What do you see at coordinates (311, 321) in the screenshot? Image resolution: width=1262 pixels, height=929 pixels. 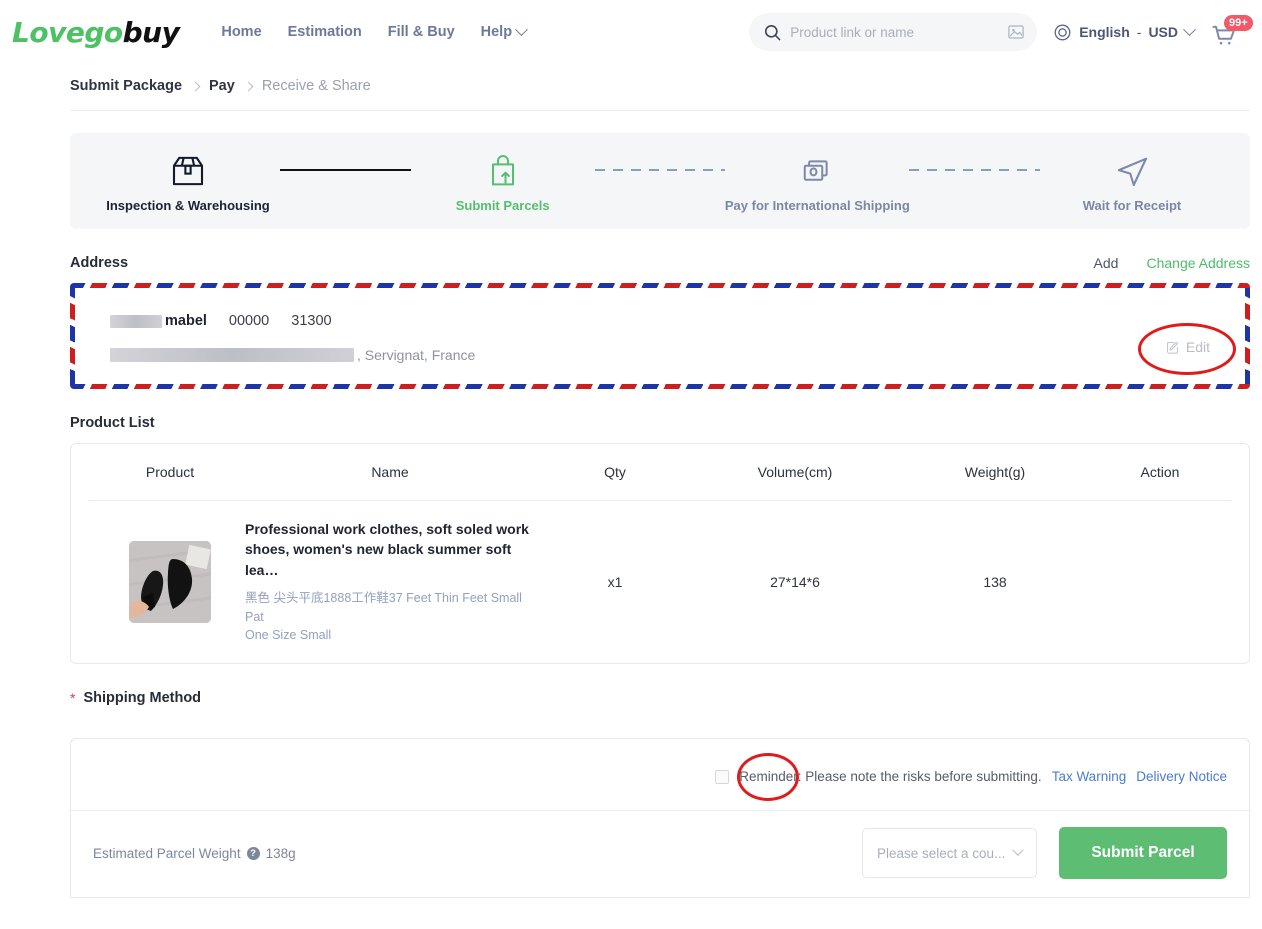 I see `recipient-postal-code: 31300` at bounding box center [311, 321].